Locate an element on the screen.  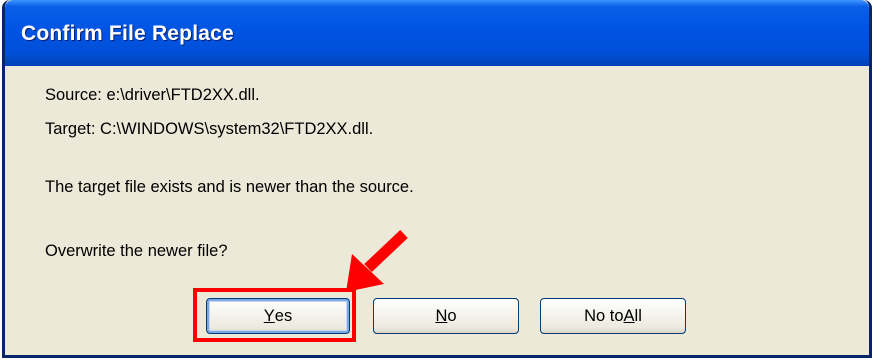
no-to-all-button-mnemonic: A is located at coordinates (629, 315).